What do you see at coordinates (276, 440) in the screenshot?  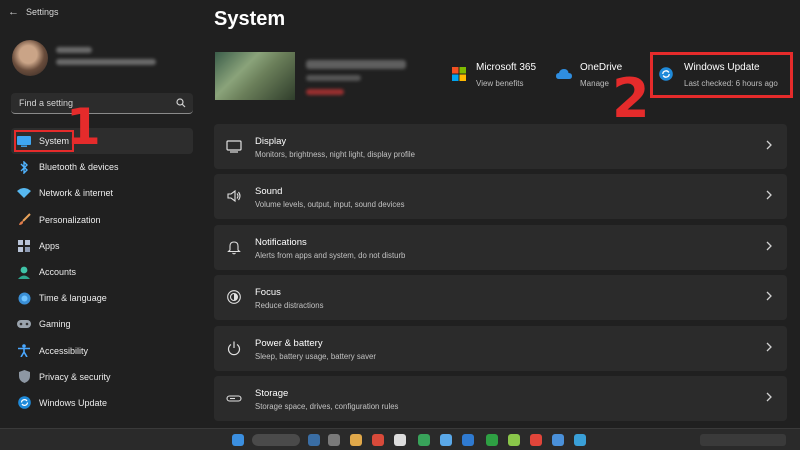 I see `taskbar-search` at bounding box center [276, 440].